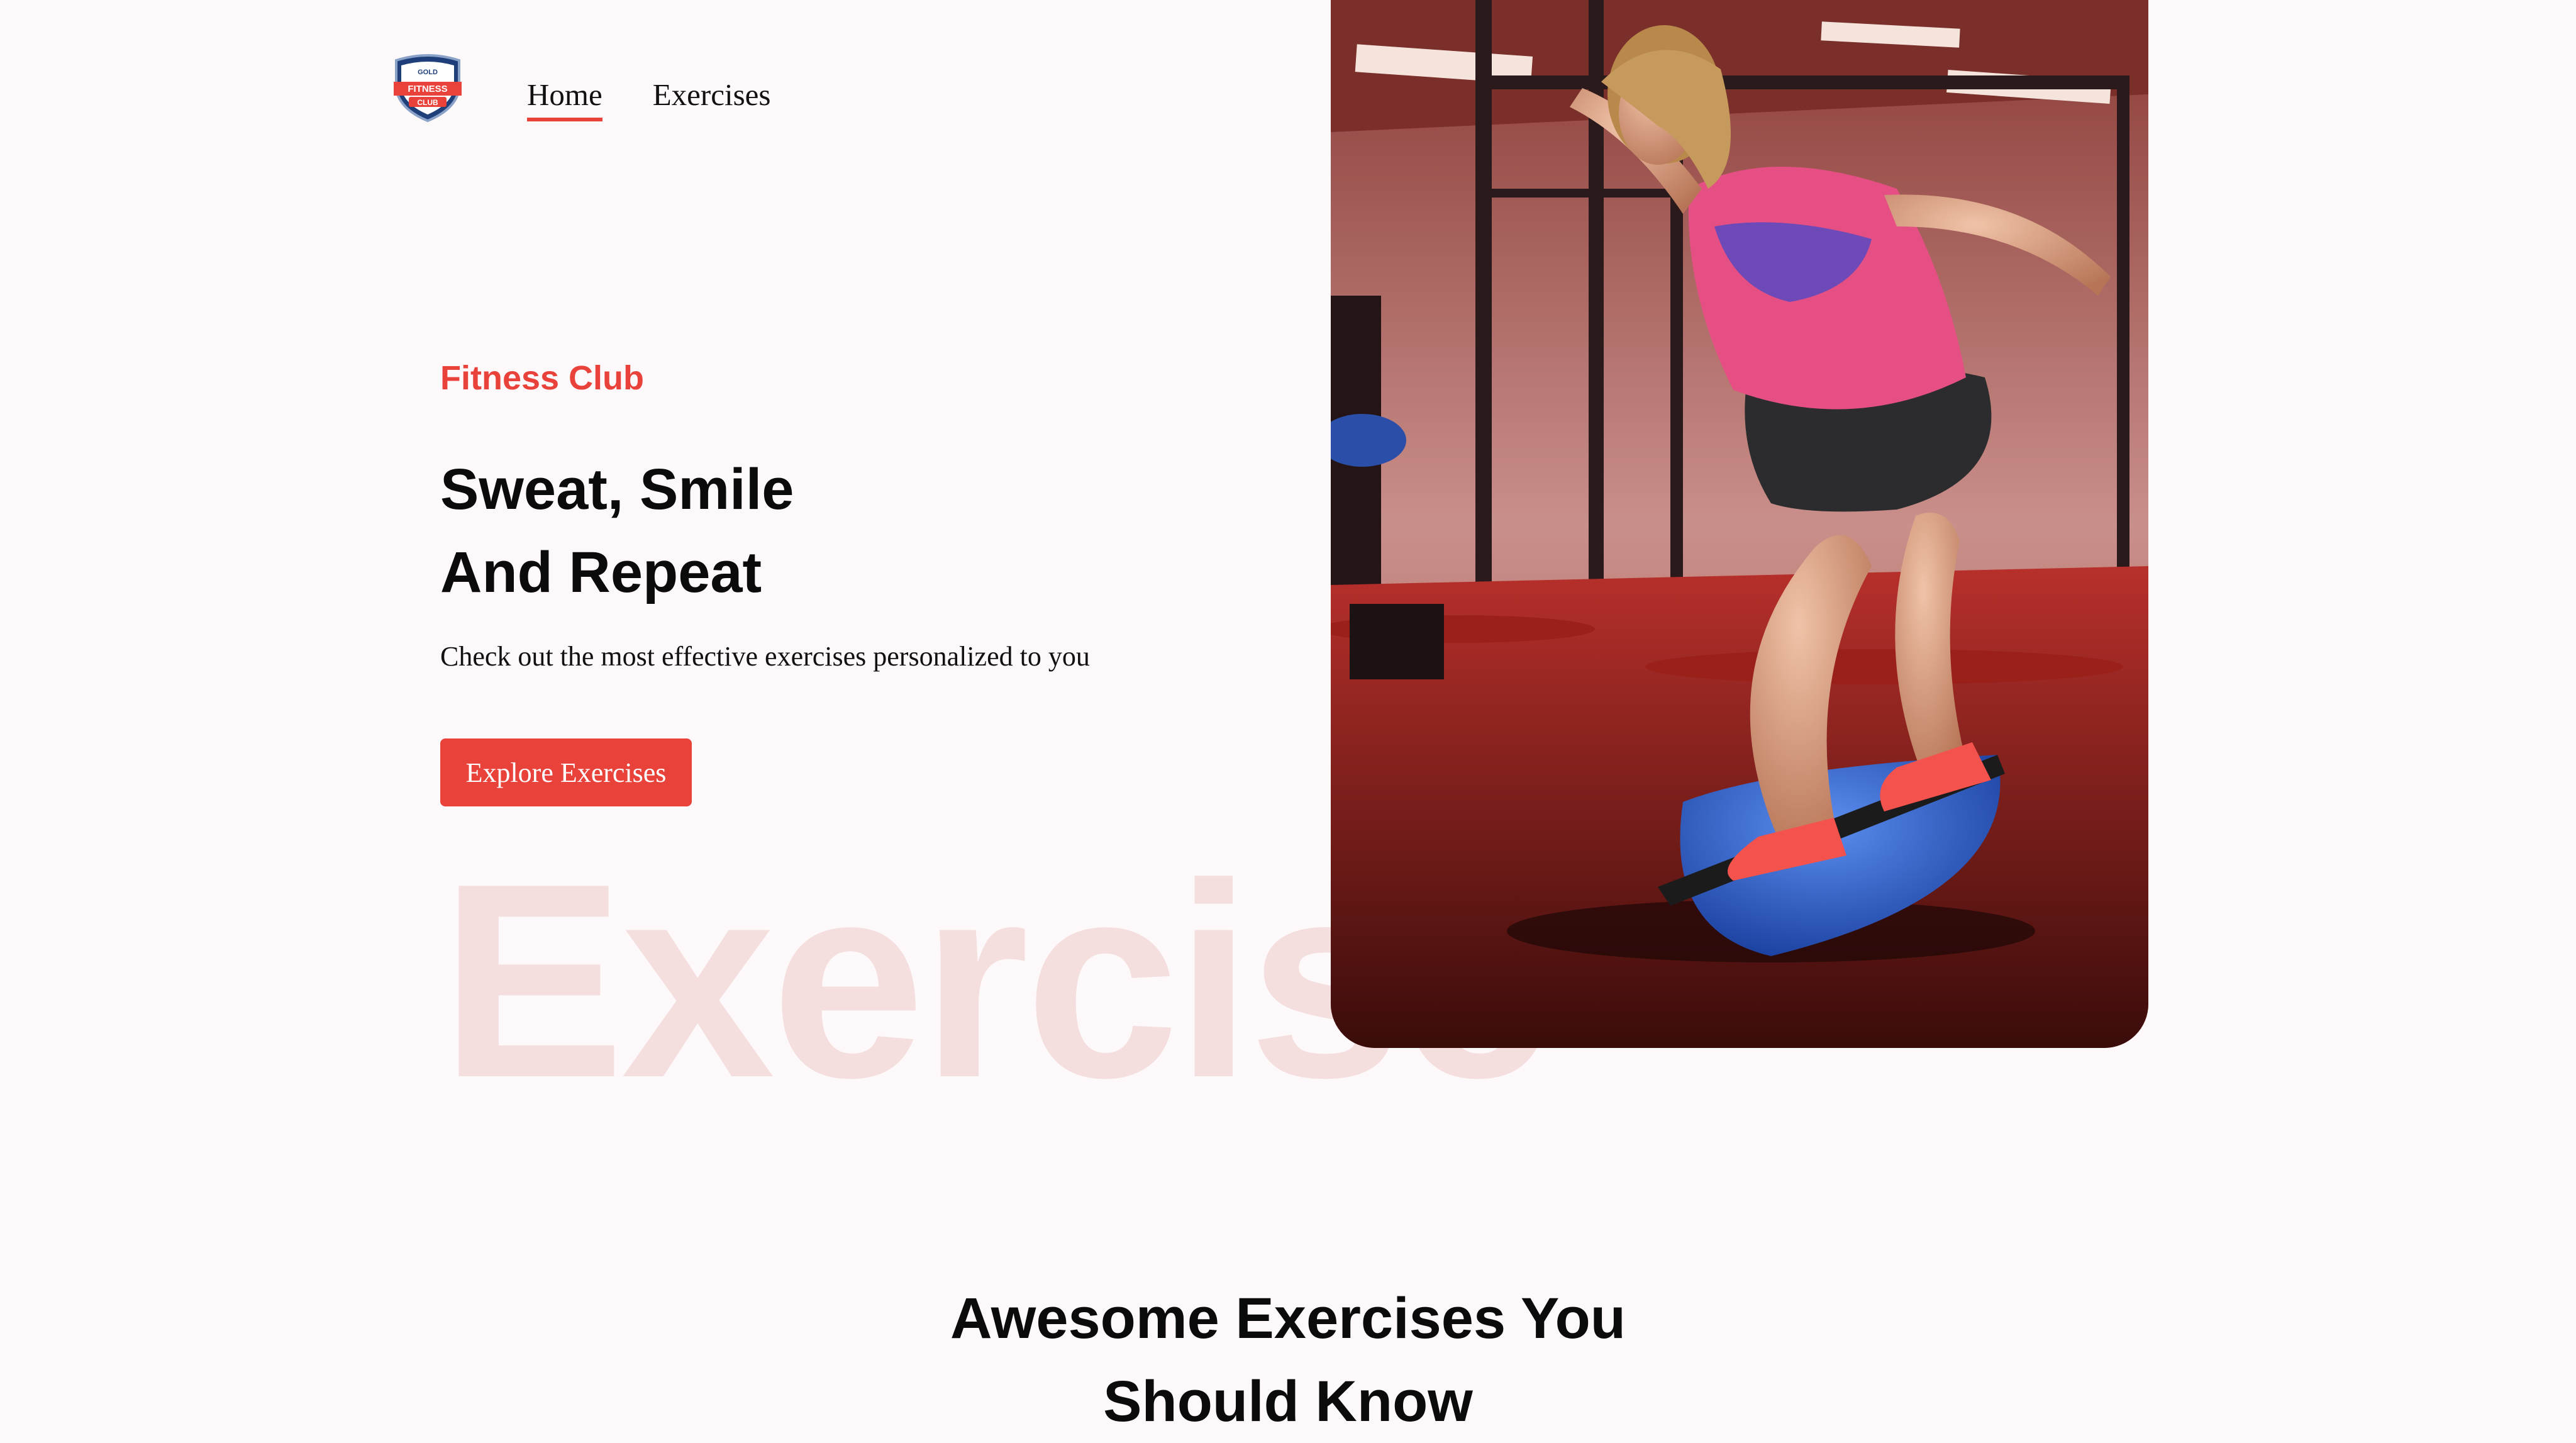 Image resolution: width=2576 pixels, height=1443 pixels. Describe the element at coordinates (427, 102) in the screenshot. I see `logo-name-line2: CLUB` at that location.